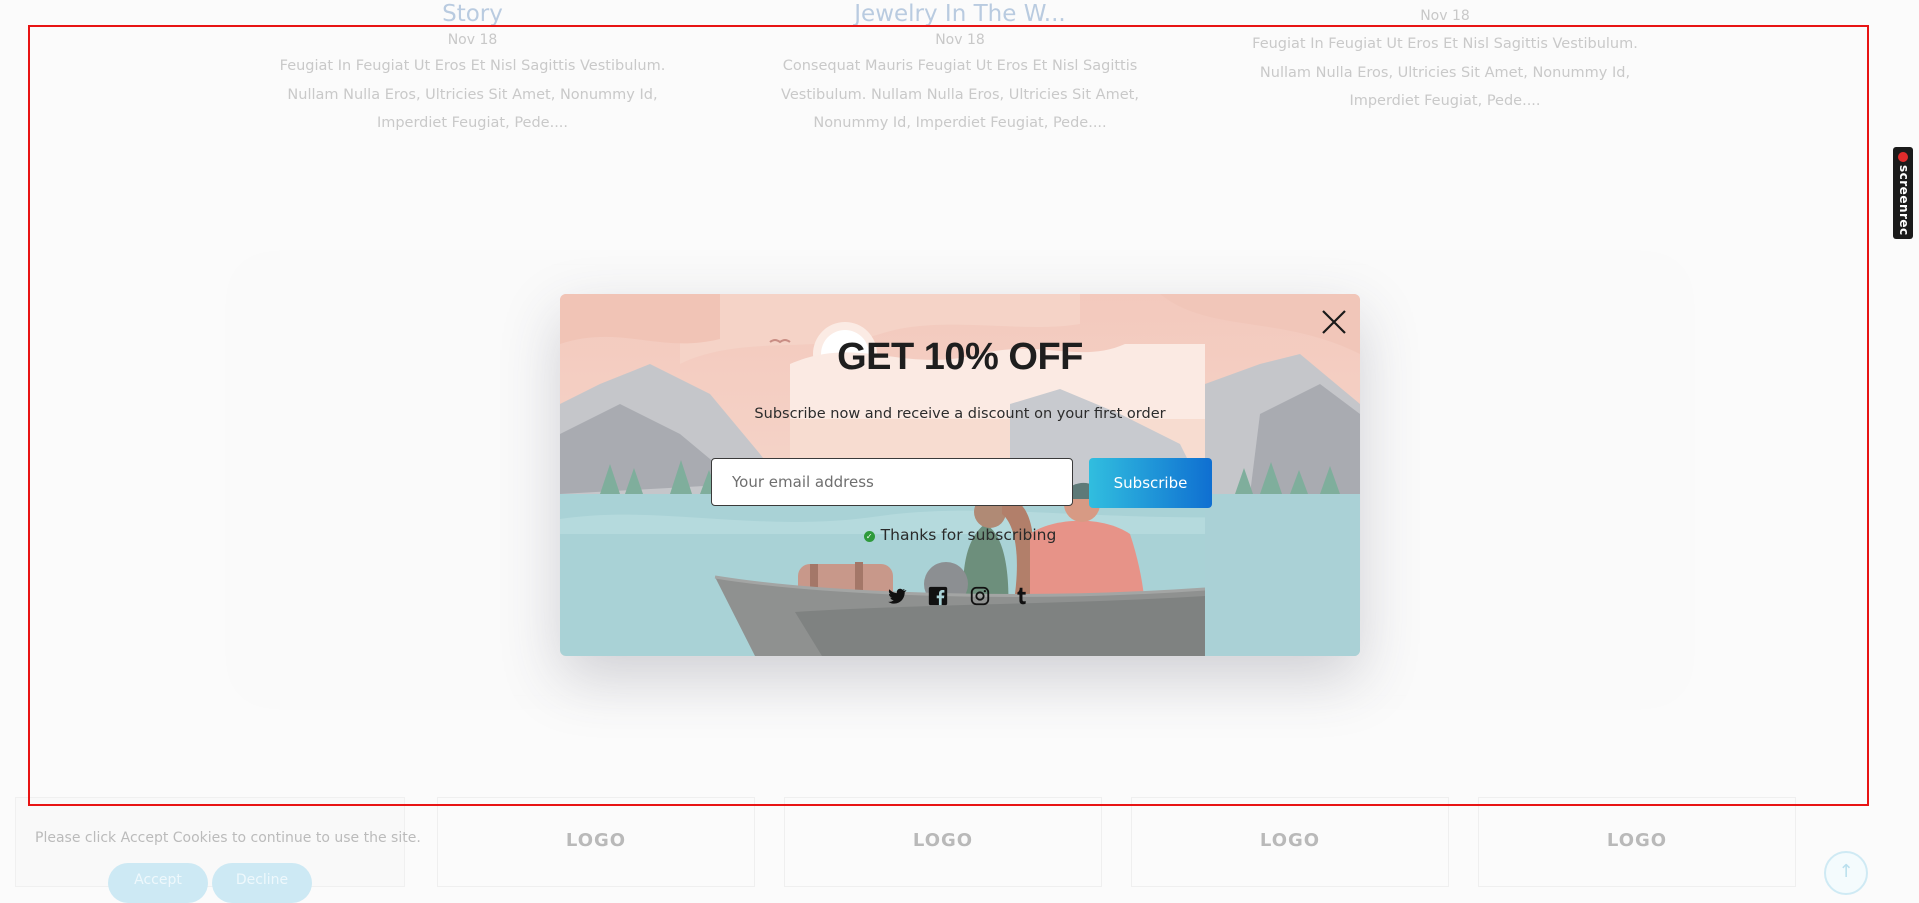 The width and height of the screenshot is (1919, 903). Describe the element at coordinates (960, 357) in the screenshot. I see `popup-title: GET 10% OFF` at that location.